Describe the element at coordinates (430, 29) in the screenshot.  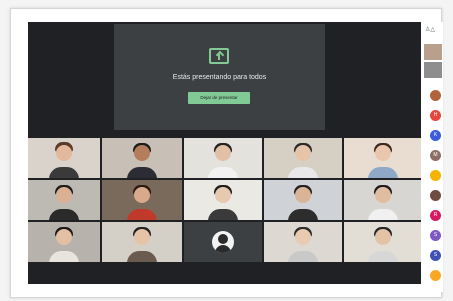
I see `people-icon: ♙△` at that location.